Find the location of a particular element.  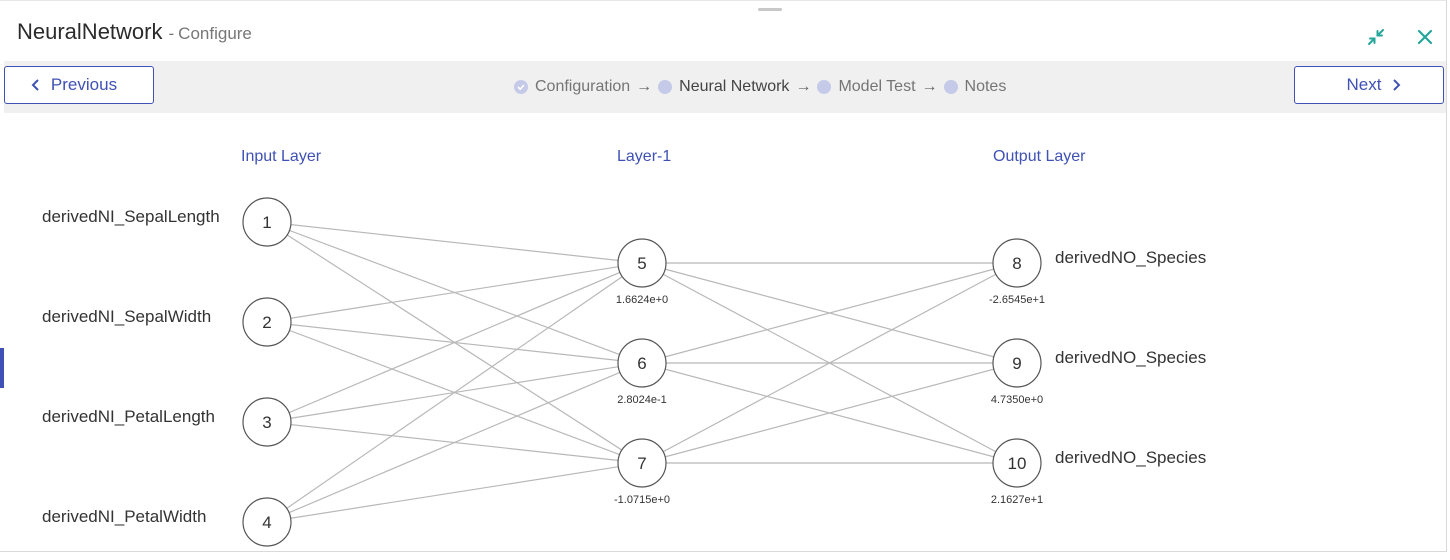

node-9: 9 4.7350e+0 is located at coordinates (1017, 372).